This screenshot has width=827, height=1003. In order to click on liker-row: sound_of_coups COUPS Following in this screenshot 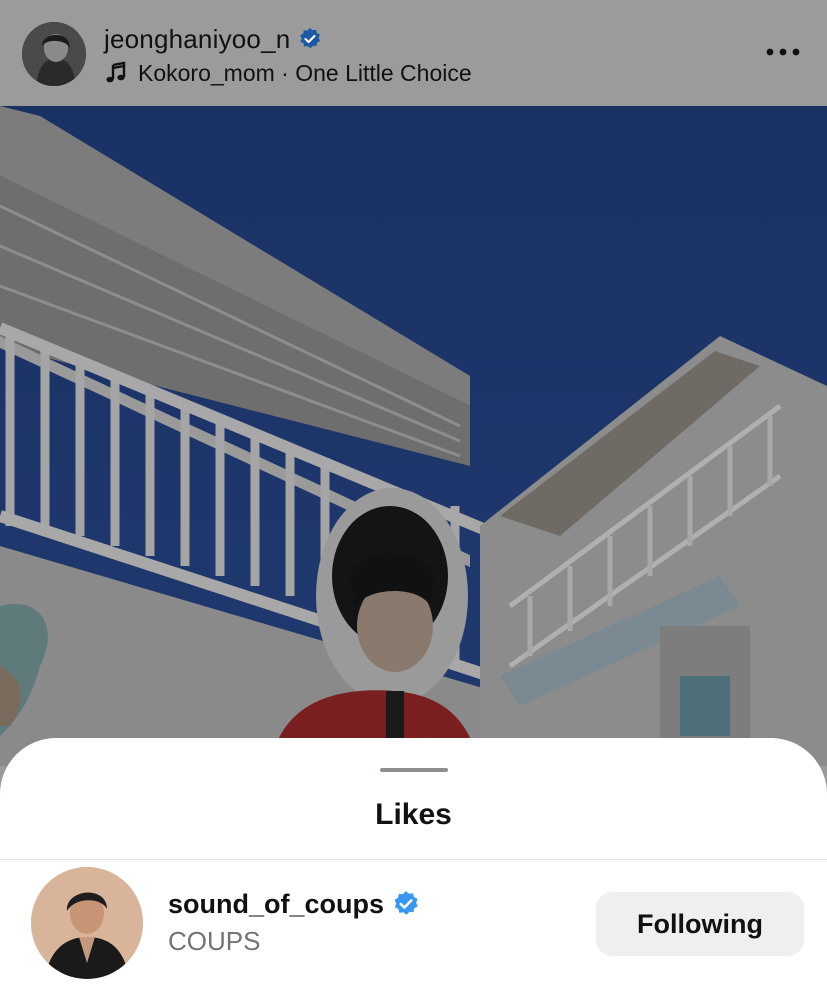, I will do `click(413, 931)`.